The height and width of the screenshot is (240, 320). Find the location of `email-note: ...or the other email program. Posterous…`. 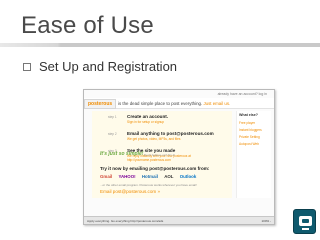

email-note: ...or the other email program. Posterous… is located at coordinates (148, 185).